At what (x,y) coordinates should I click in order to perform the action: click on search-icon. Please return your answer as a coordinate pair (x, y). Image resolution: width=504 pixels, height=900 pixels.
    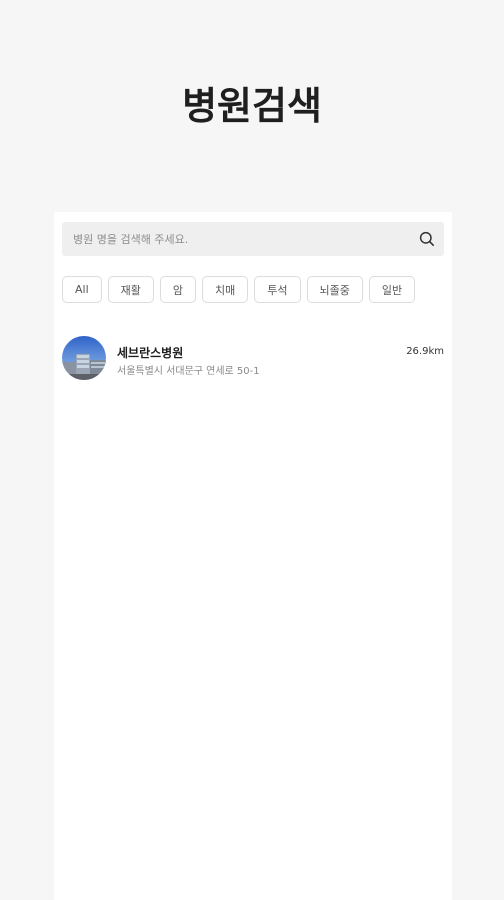
    Looking at the image, I should click on (427, 239).